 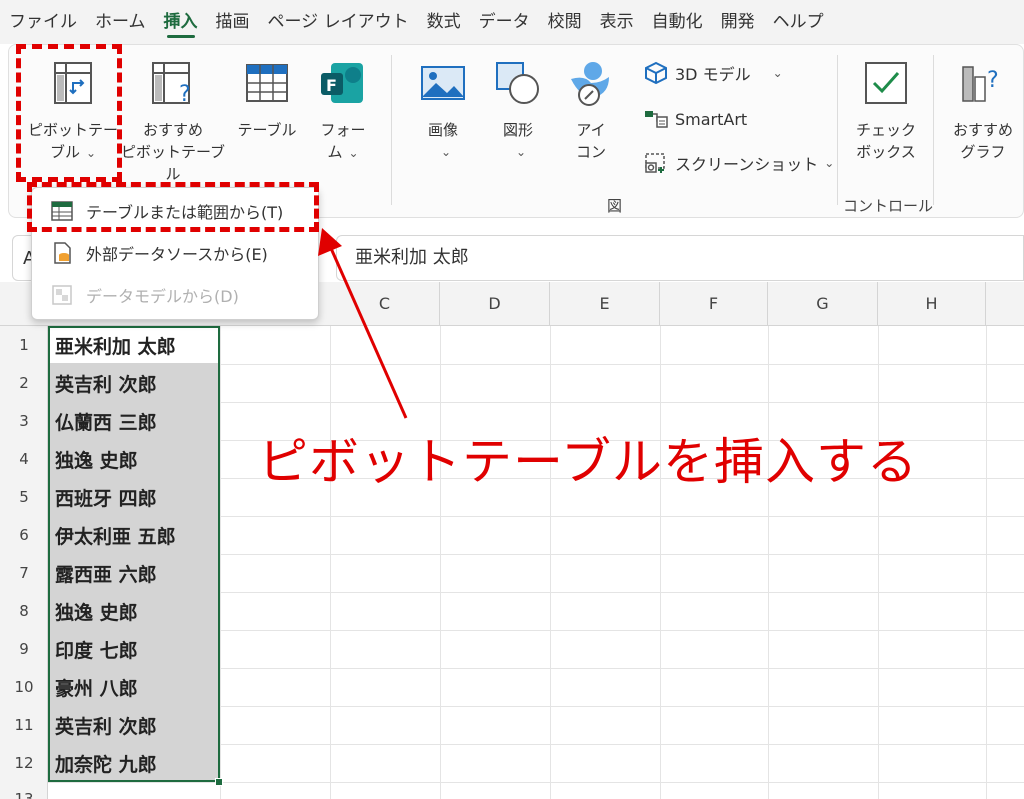 What do you see at coordinates (656, 73) in the screenshot?
I see `cube-icon` at bounding box center [656, 73].